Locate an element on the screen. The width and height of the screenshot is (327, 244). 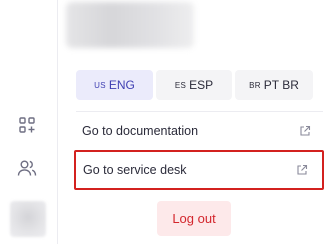
service-desk-link: Go to service desk is located at coordinates (199, 170).